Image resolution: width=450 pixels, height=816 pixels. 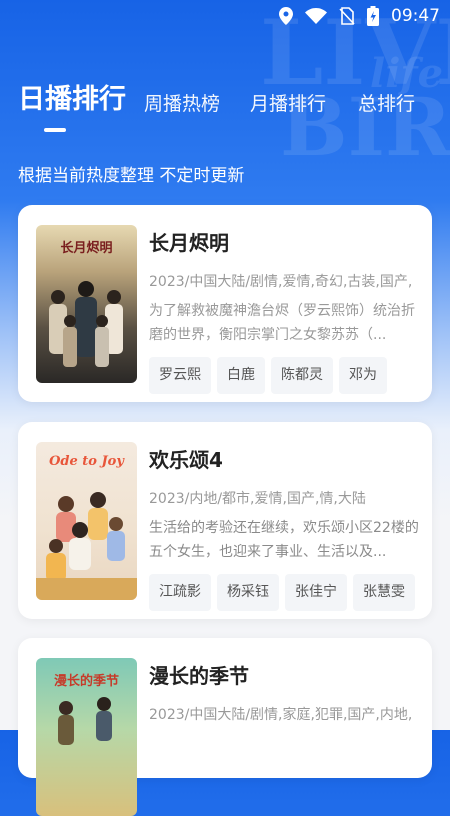 I want to click on tab-daily: 日播排行, so click(x=72, y=96).